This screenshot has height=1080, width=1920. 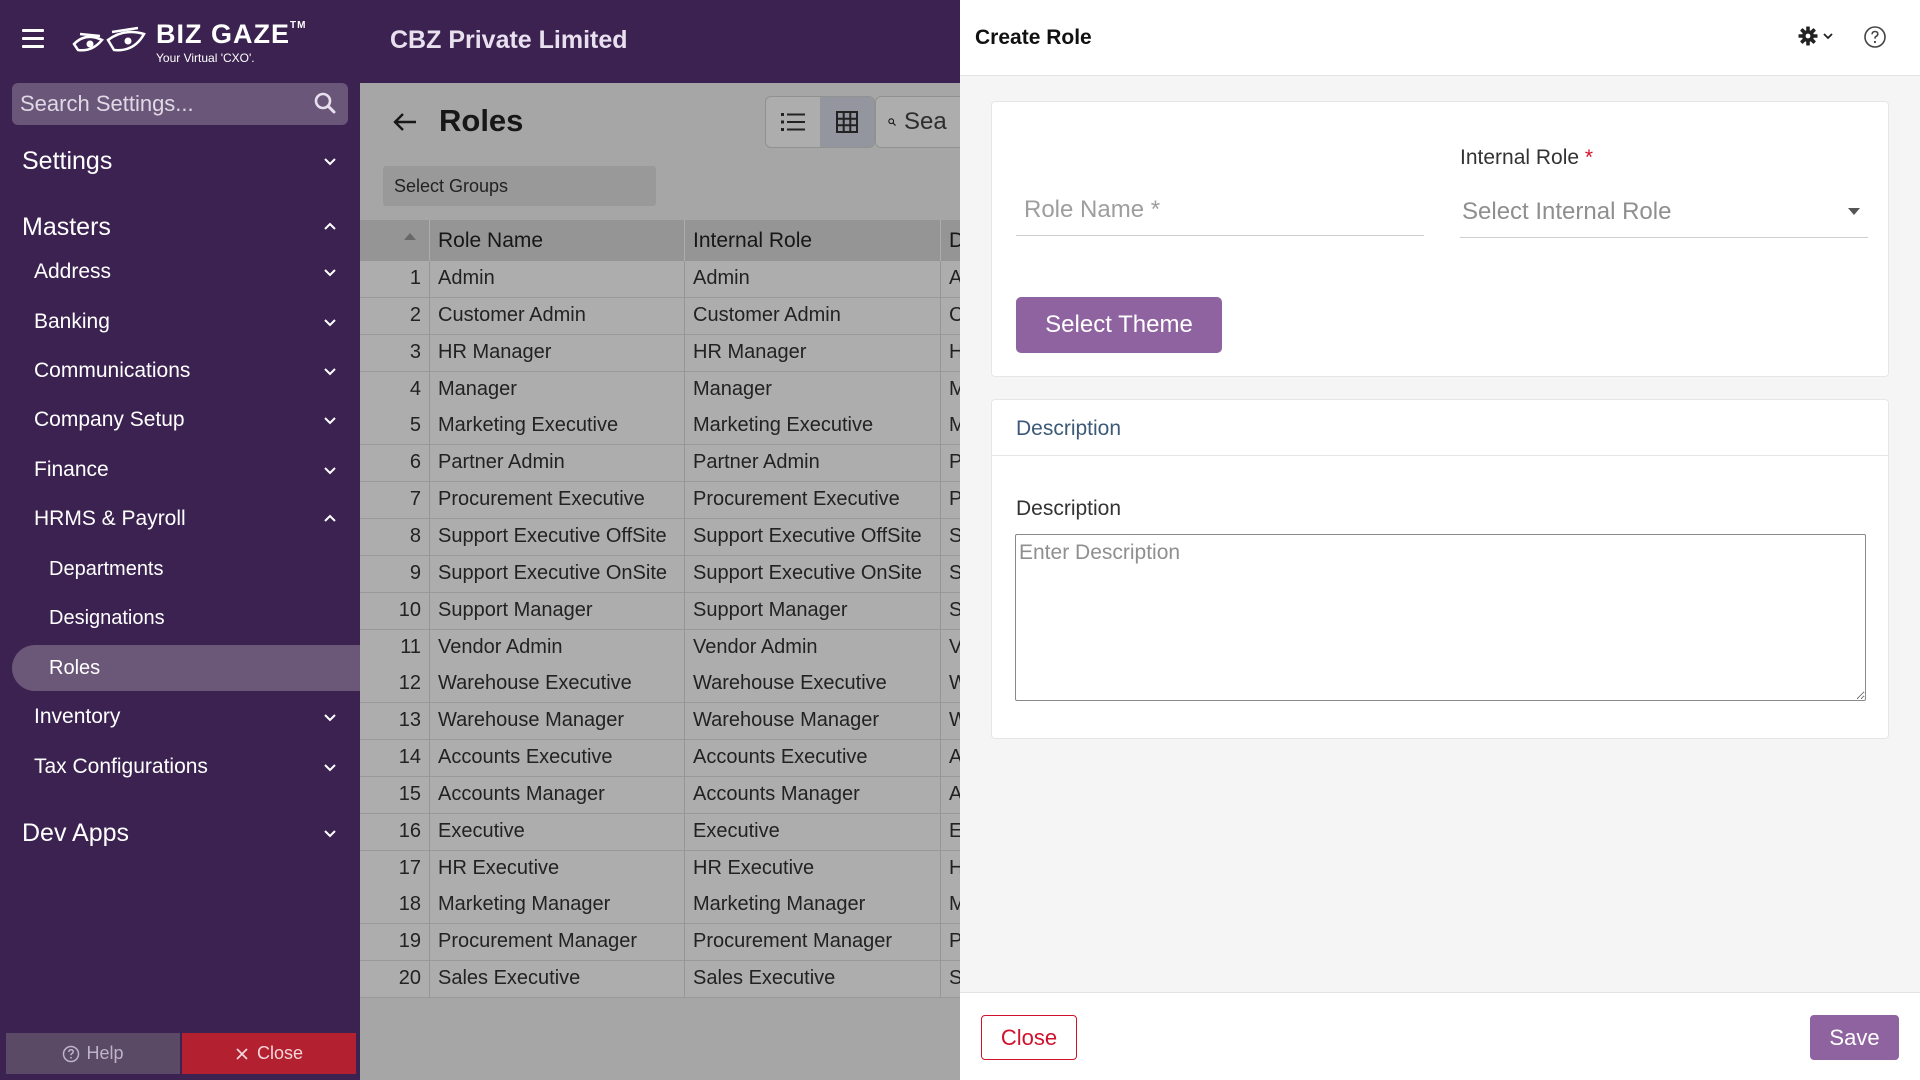 I want to click on sidebar-item-label: Designations, so click(x=107, y=617).